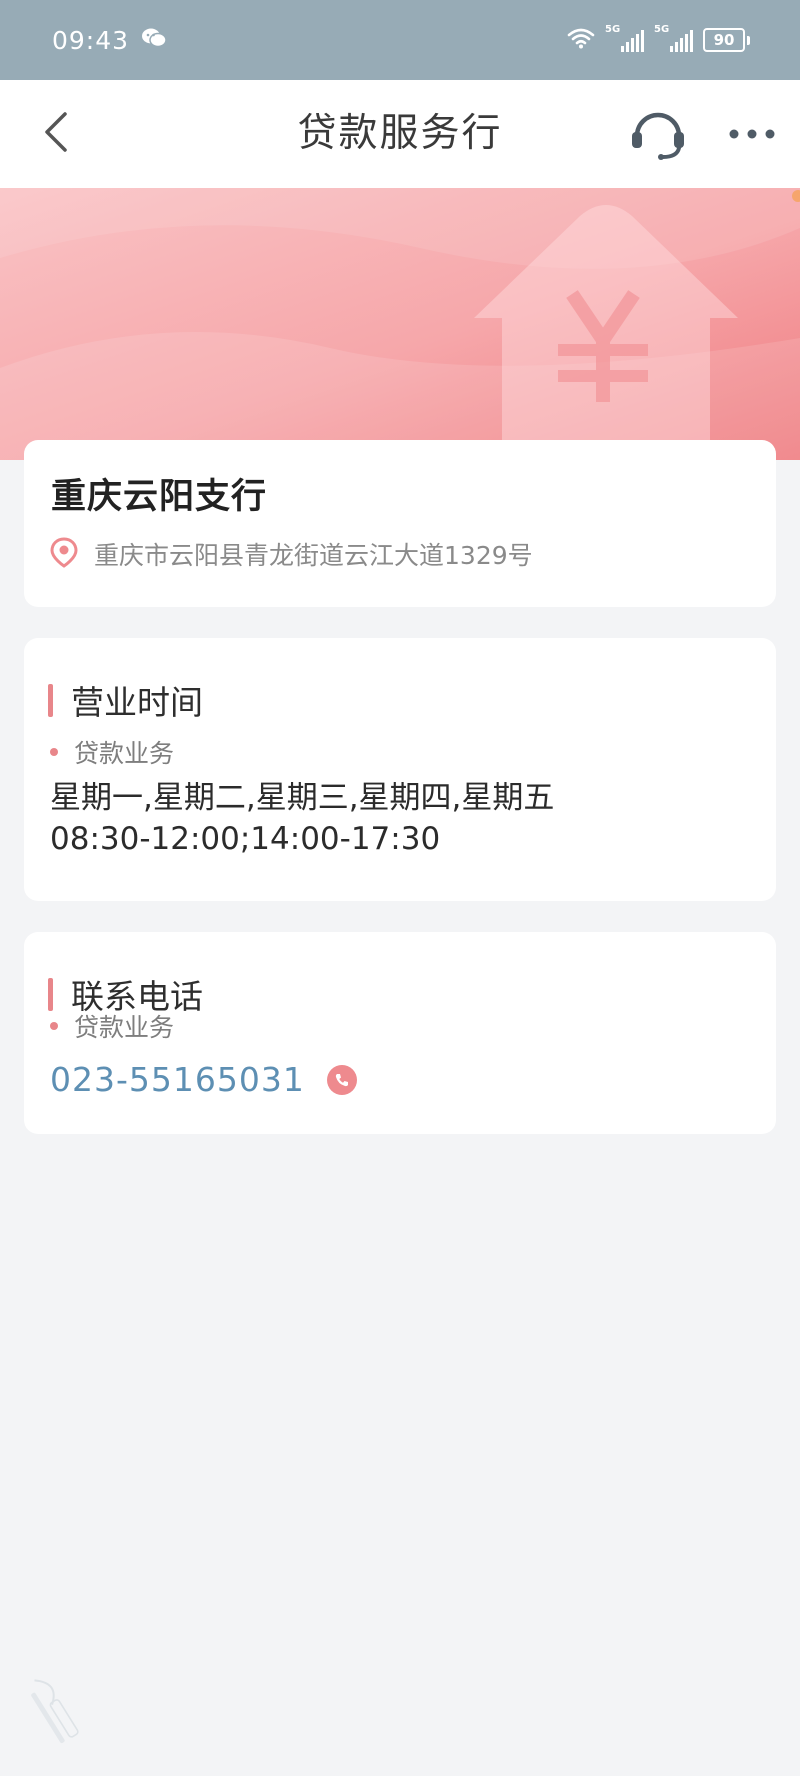  I want to click on hours-header: 营业时间, so click(125, 700).